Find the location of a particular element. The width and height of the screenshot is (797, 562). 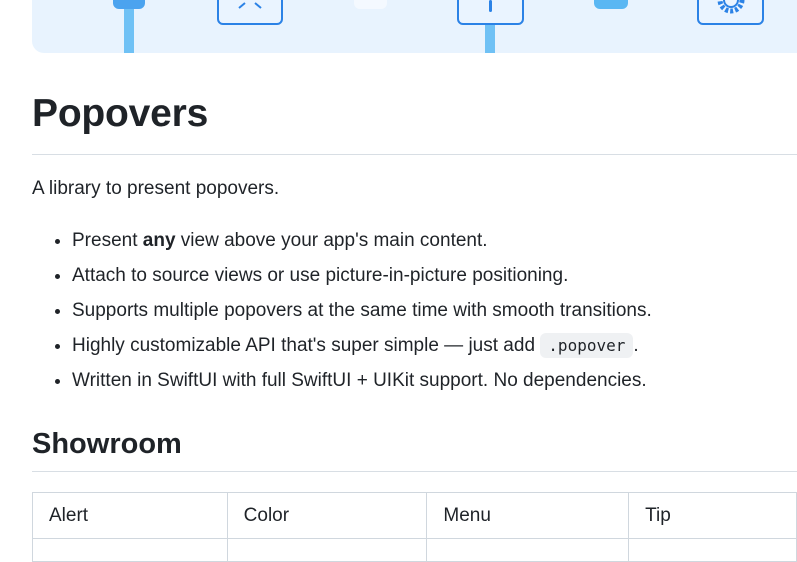

page-title: Popovers is located at coordinates (120, 113).